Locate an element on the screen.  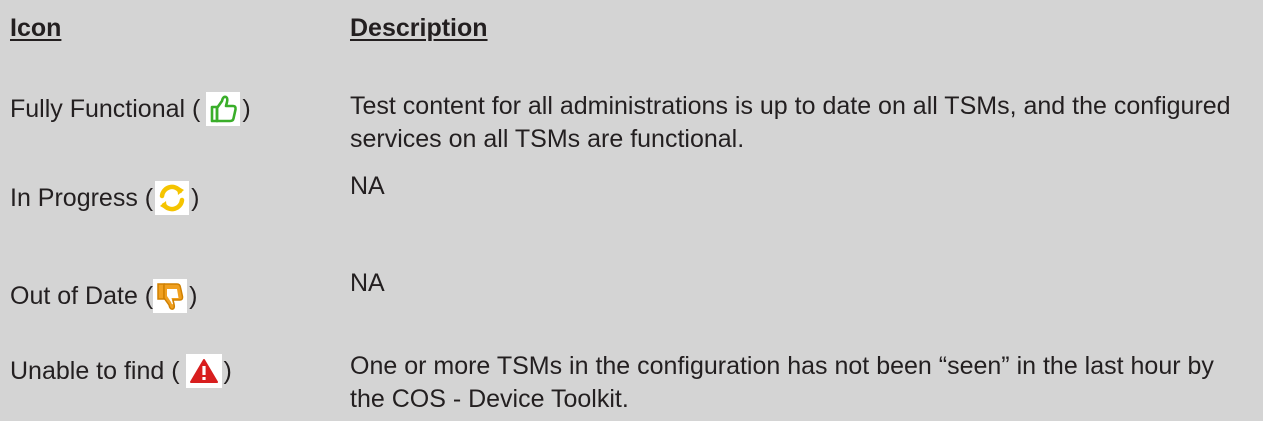
status-label-text: Fully Functional ( is located at coordinates (105, 109).